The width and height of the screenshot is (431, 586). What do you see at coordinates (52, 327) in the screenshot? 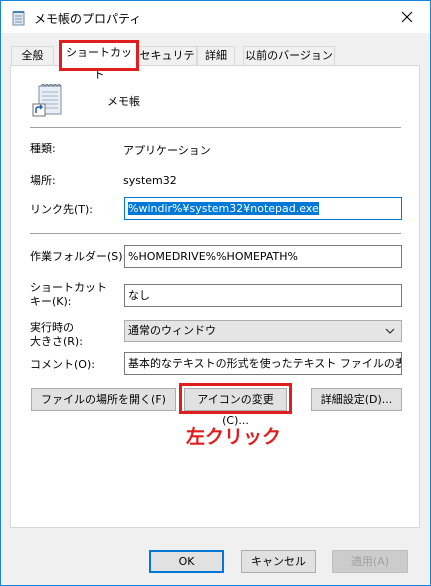
I see `run-label-line1: 実行時の` at bounding box center [52, 327].